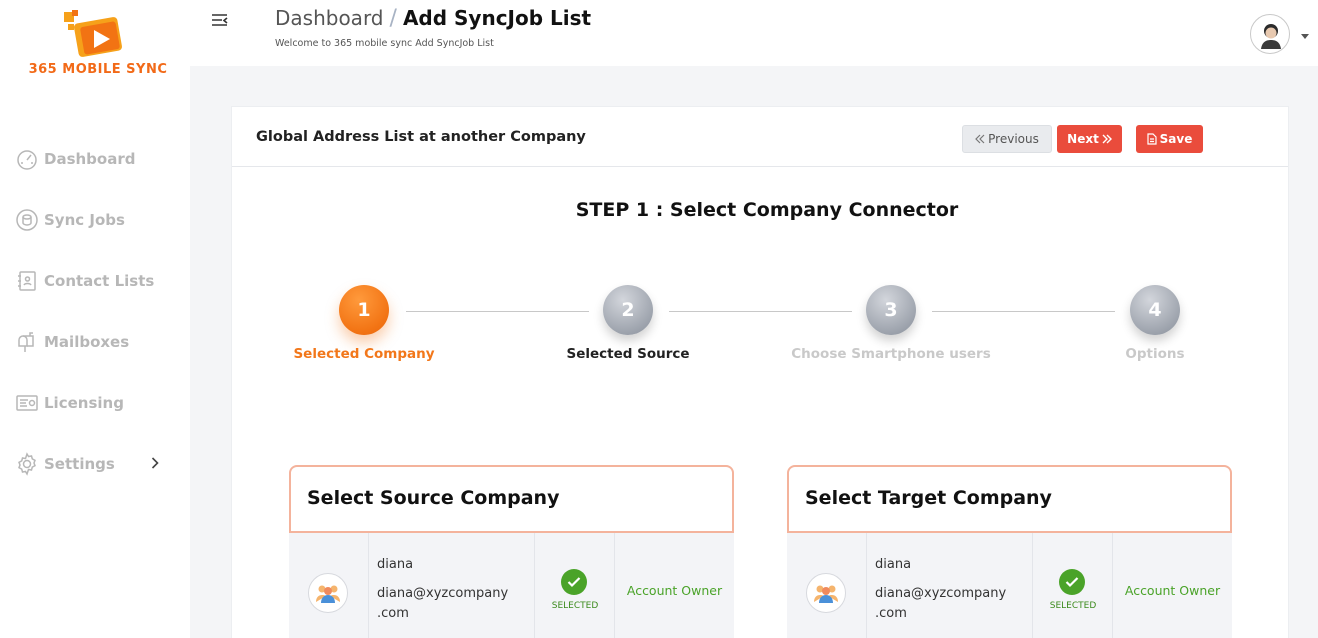 The image size is (1318, 638). Describe the element at coordinates (27, 220) in the screenshot. I see `sync-database-icon` at that location.